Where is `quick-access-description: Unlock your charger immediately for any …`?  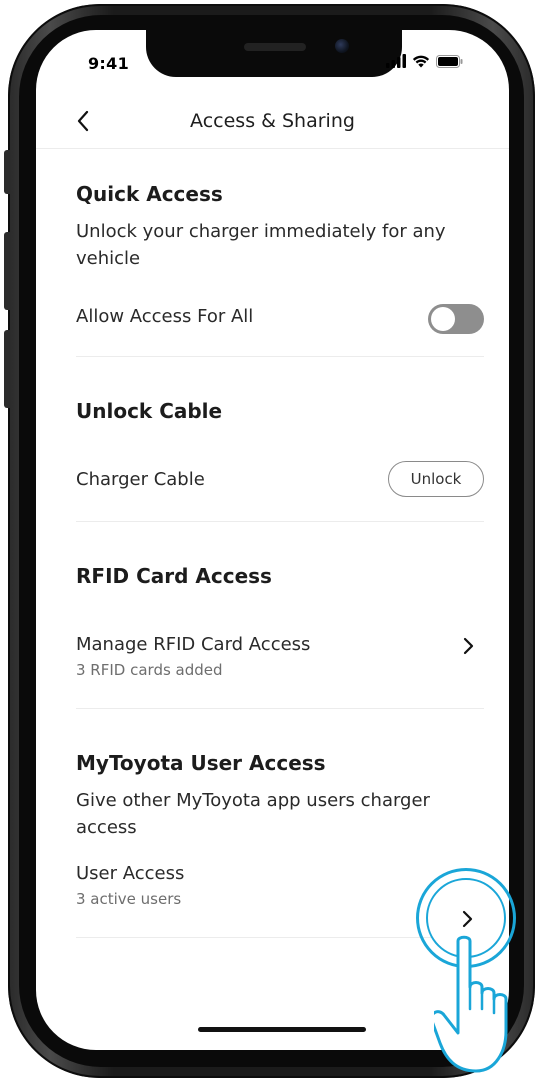
quick-access-description: Unlock your charger immediately for any … is located at coordinates (261, 245).